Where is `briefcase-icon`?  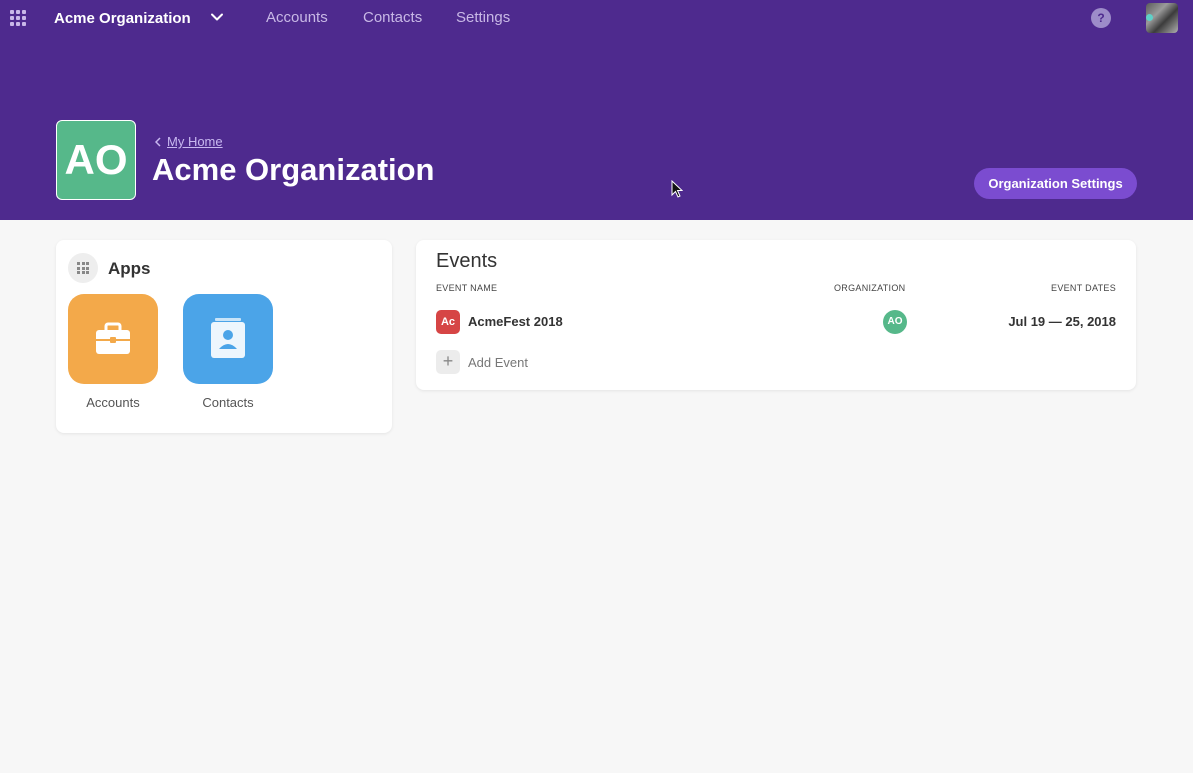 briefcase-icon is located at coordinates (113, 338).